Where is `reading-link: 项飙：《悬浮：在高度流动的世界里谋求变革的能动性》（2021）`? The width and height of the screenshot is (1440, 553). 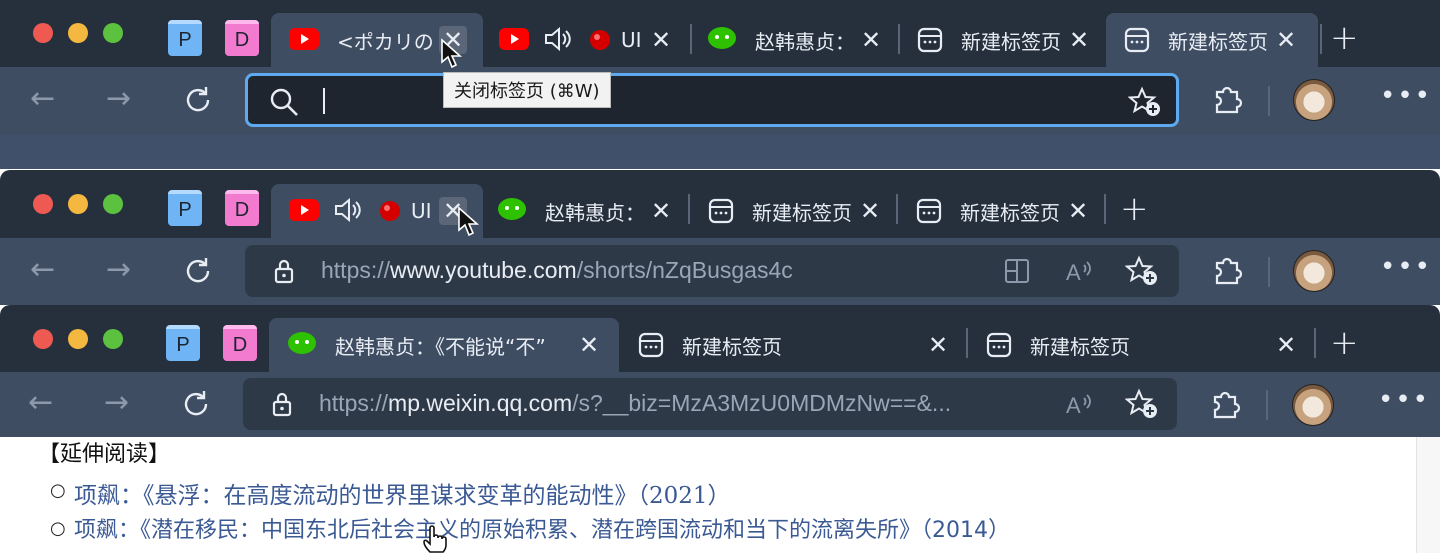 reading-link: 项飙：《悬浮：在高度流动的世界里谋求变革的能动性》（2021） is located at coordinates (402, 493).